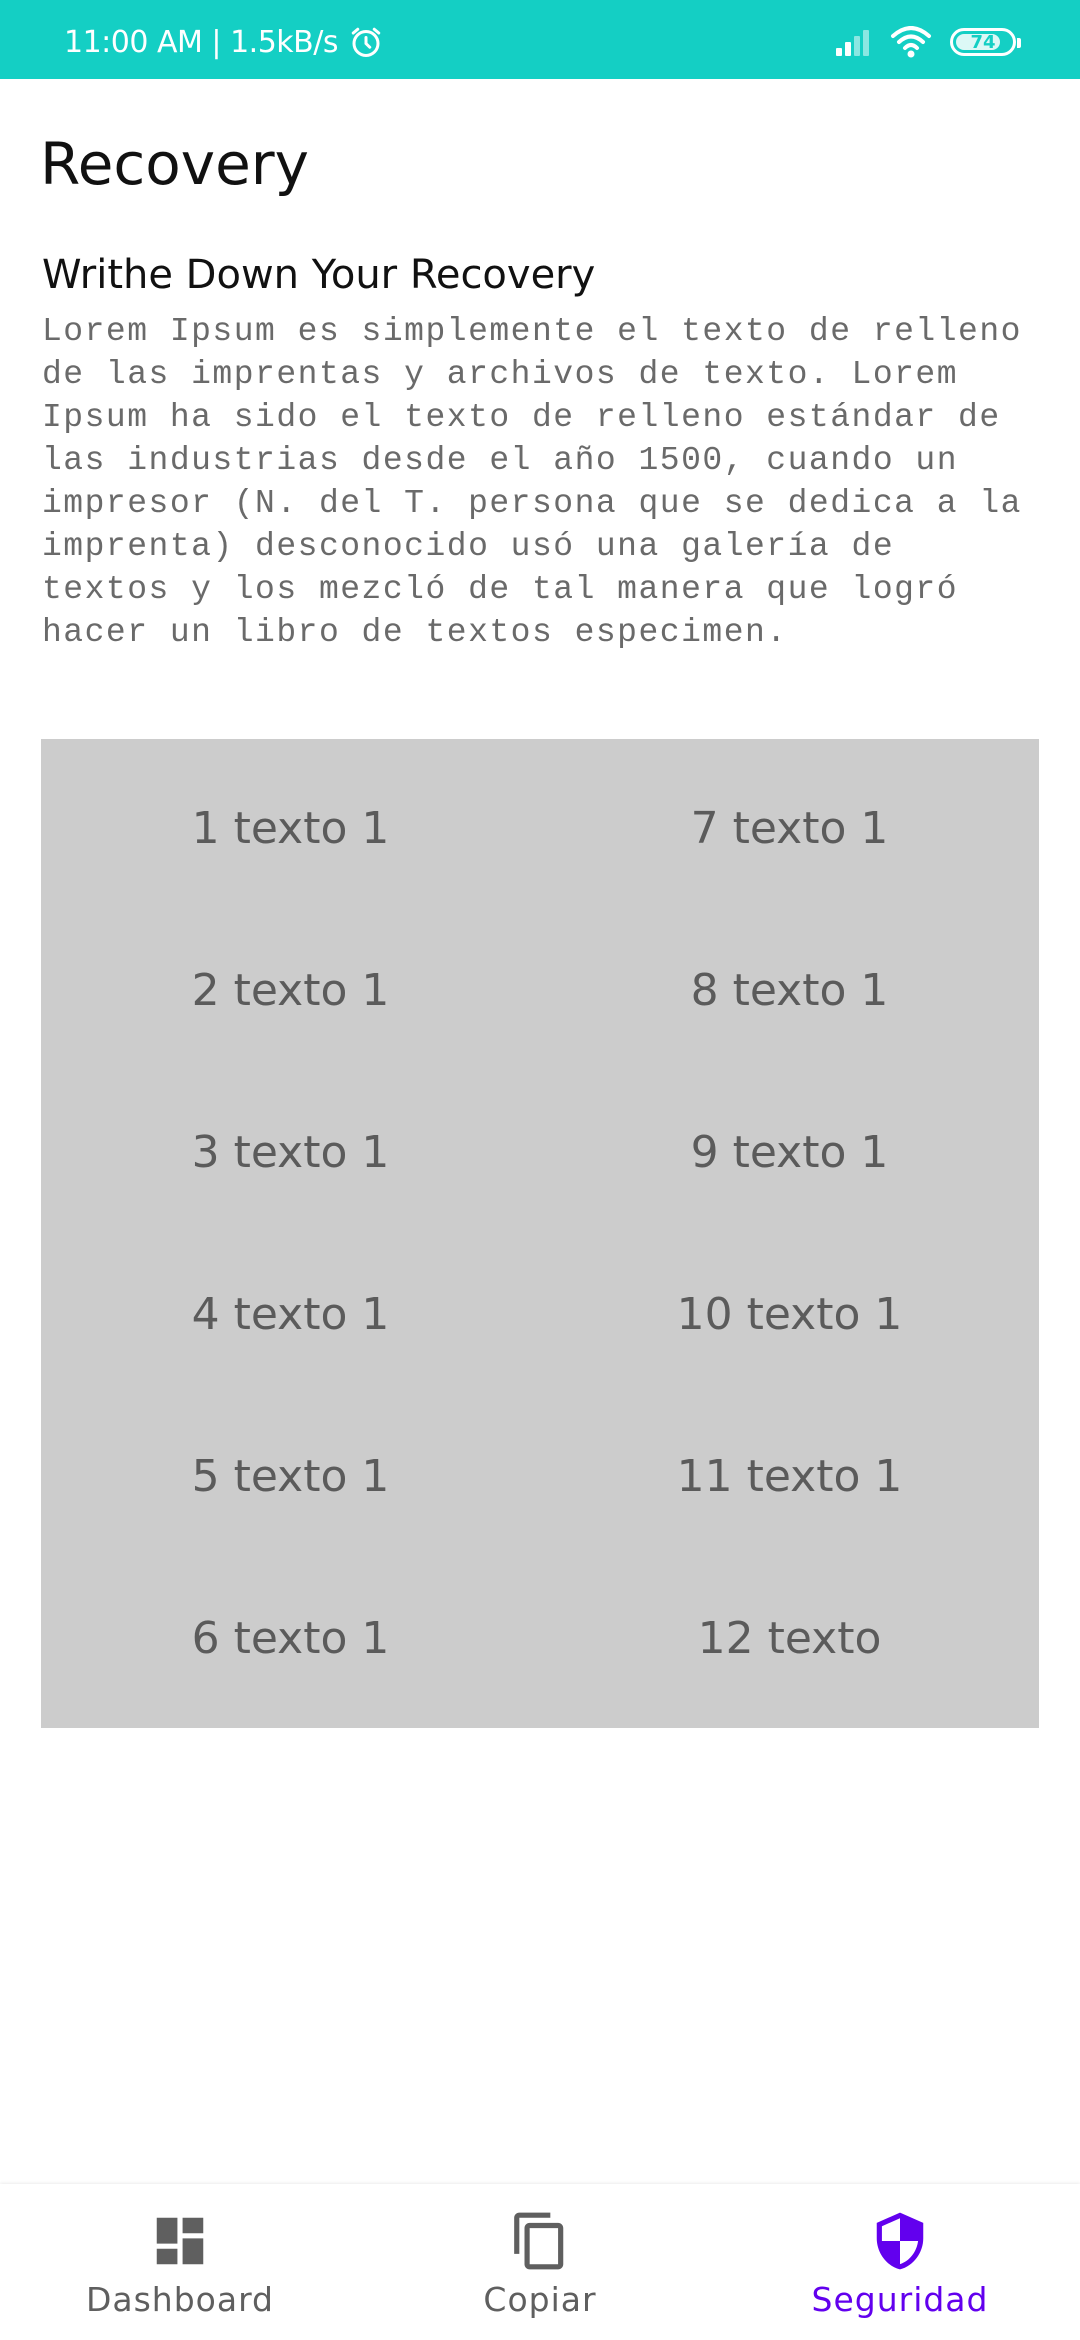  I want to click on recovery-word-8: 8 texto 1, so click(789, 990).